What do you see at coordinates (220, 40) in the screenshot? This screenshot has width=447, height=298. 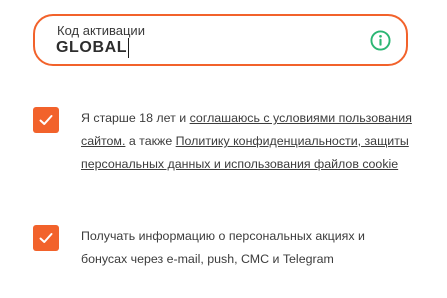 I see `activation-code-field: Код активации GLOBAL` at bounding box center [220, 40].